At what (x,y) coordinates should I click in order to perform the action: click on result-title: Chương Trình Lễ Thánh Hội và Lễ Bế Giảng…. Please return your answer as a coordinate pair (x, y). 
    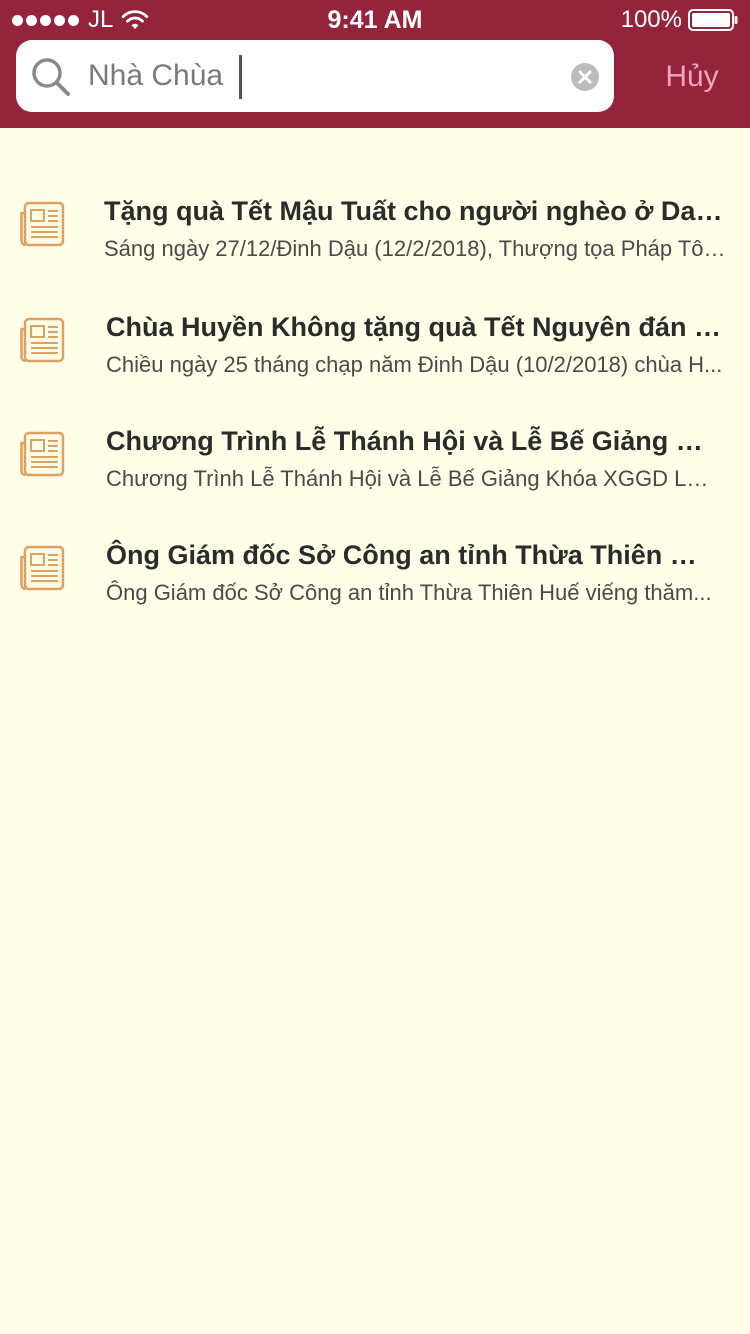
    Looking at the image, I should click on (413, 441).